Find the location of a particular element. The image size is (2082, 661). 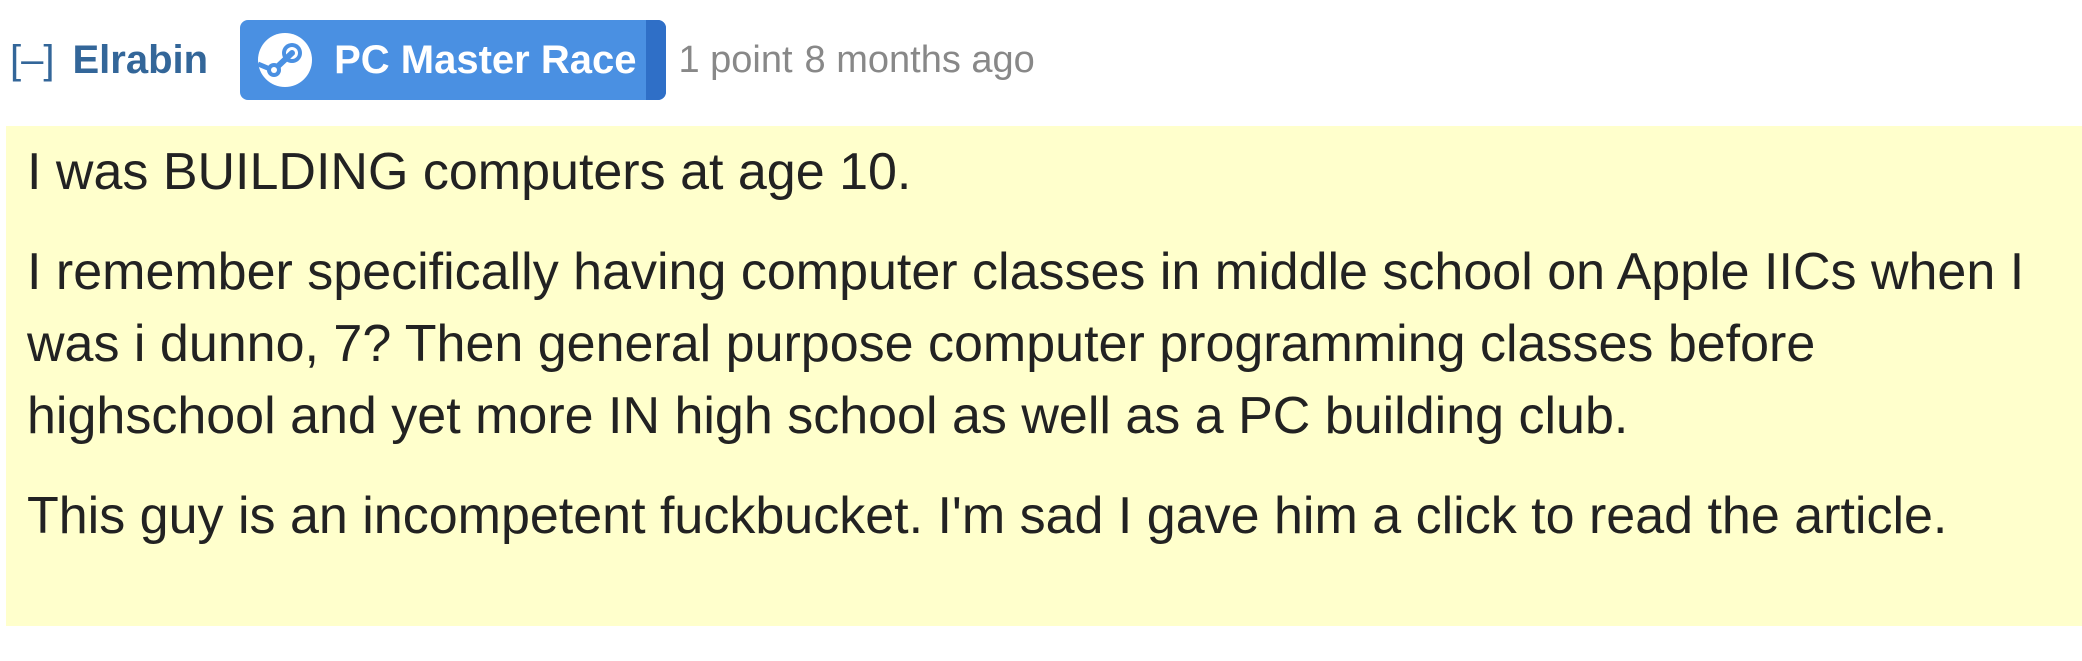

collapse-toggle: [–] is located at coordinates (32, 60).